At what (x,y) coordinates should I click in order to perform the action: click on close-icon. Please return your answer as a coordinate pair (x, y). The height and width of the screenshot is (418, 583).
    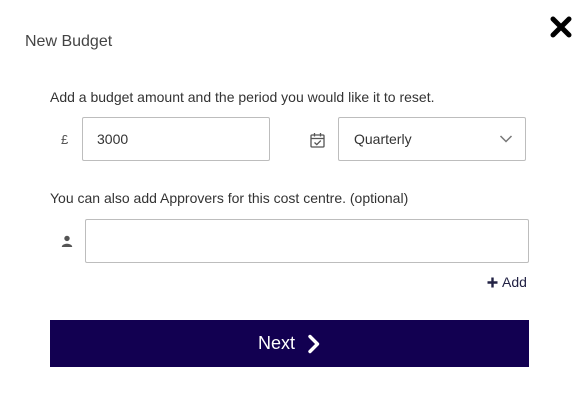
    Looking at the image, I should click on (561, 27).